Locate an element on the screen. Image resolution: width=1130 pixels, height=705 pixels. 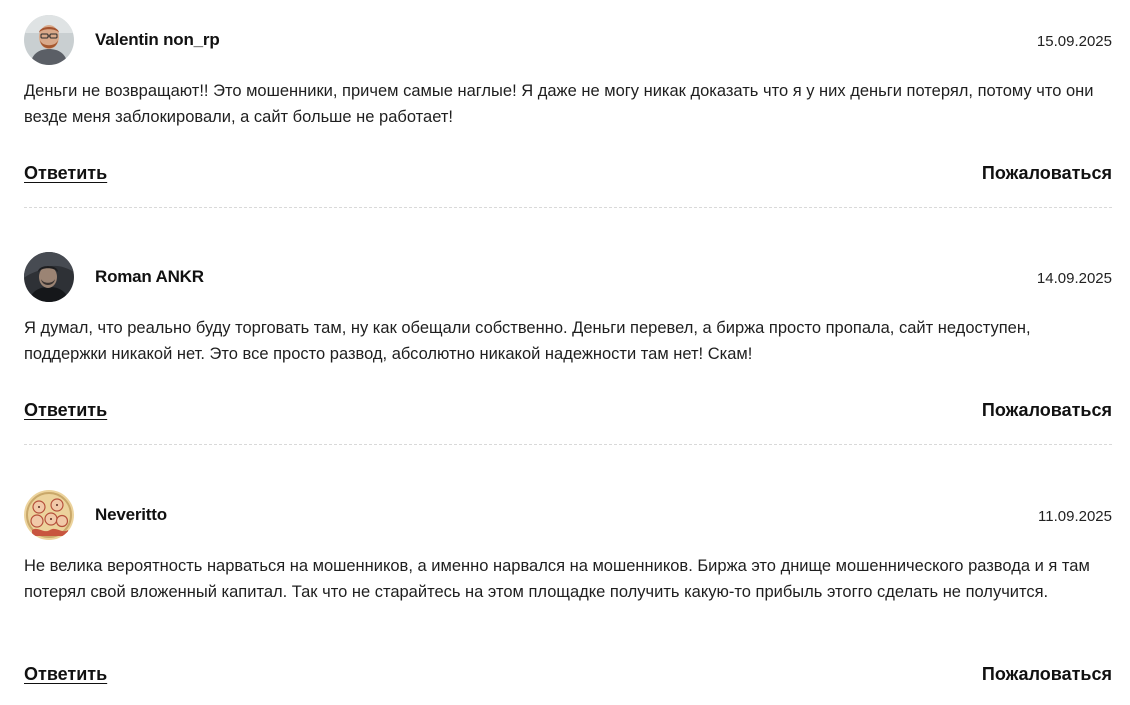
comment-header: Neveritto 11.09.2025 is located at coordinates (568, 516).